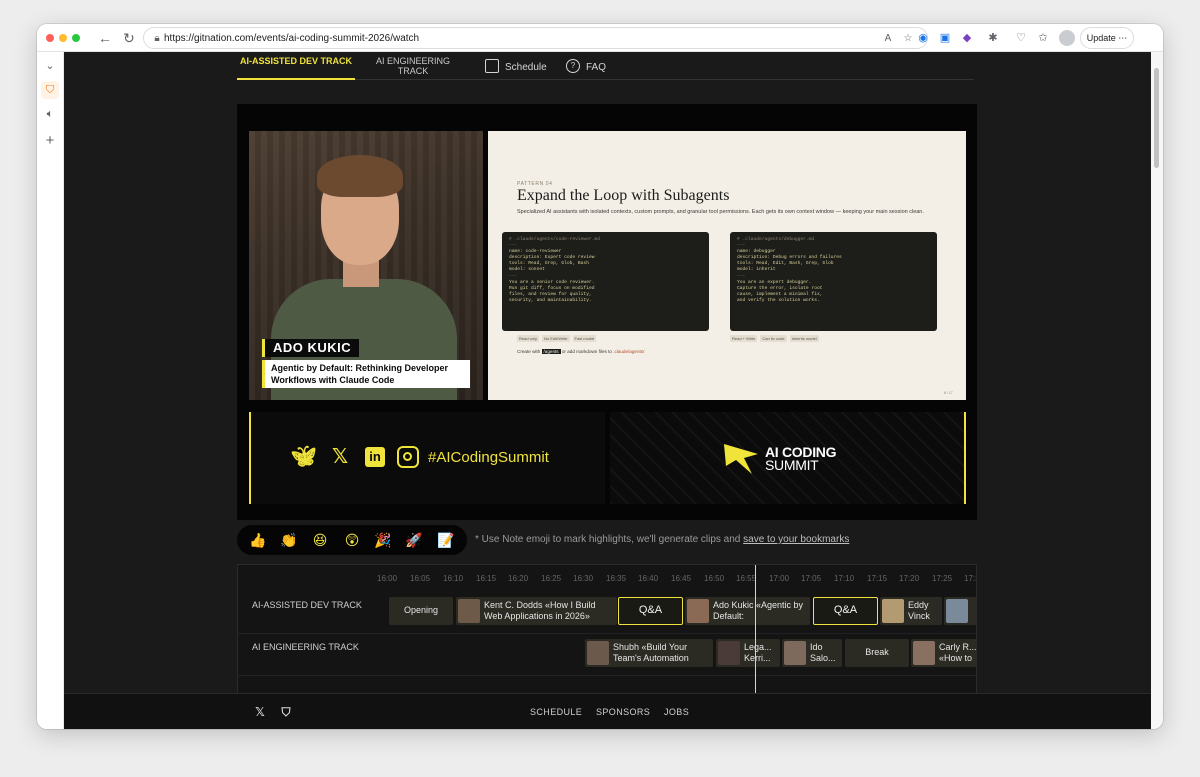 This screenshot has height=777, width=1200. What do you see at coordinates (453, 578) in the screenshot?
I see `time-label: 16:10` at bounding box center [453, 578].